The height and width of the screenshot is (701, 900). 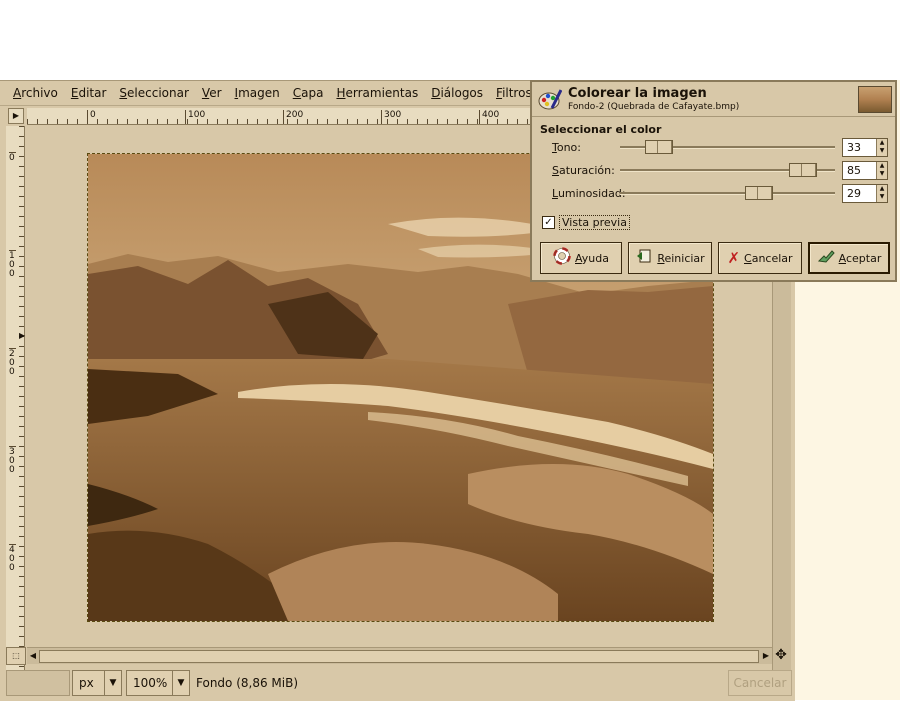 I want to click on reset-button: Reiniciar, so click(x=670, y=258).